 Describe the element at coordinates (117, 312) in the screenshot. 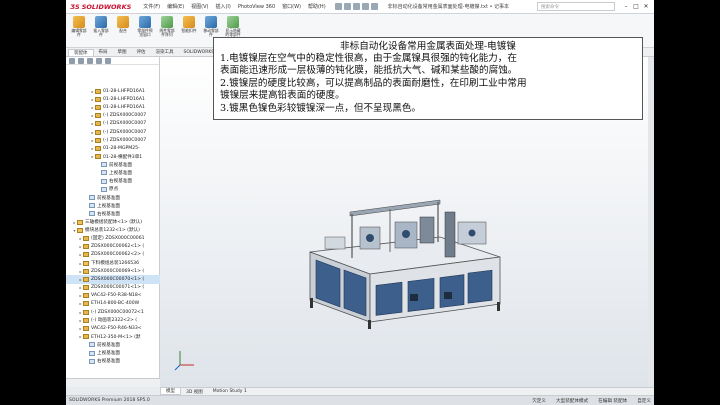

I see `tree-item-label: (-) ZDSX000C00072<1` at that location.